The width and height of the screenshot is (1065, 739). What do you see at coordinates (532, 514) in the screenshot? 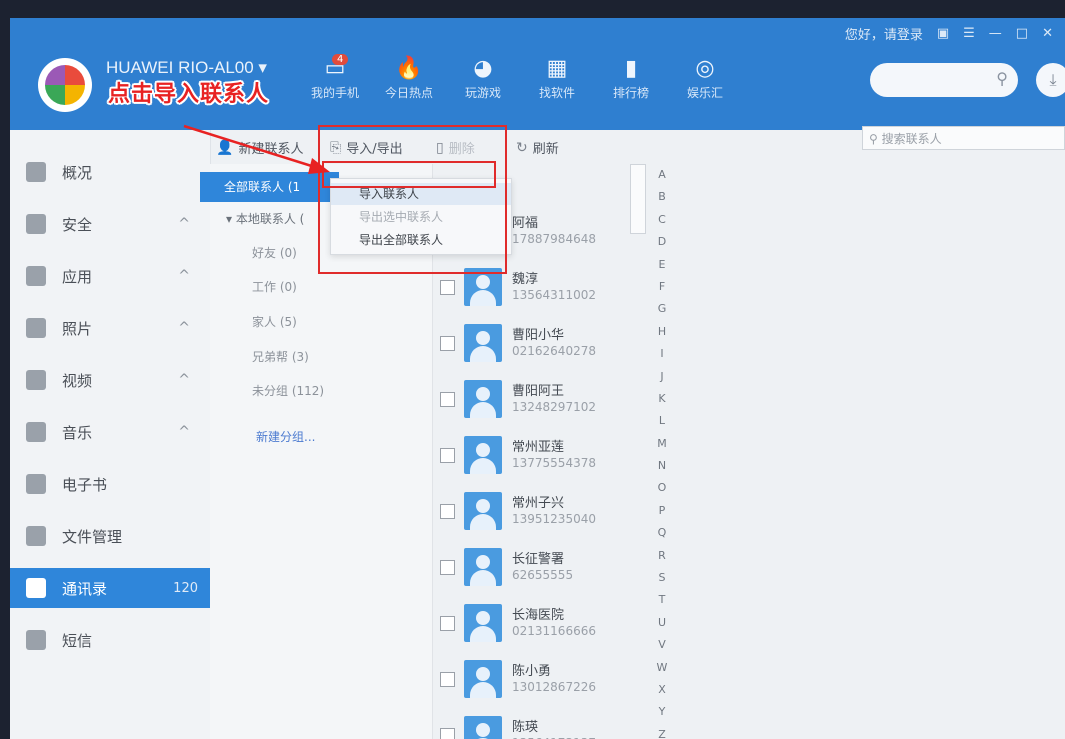
I see `list-item: 常州子兴 13951235040` at bounding box center [532, 514].